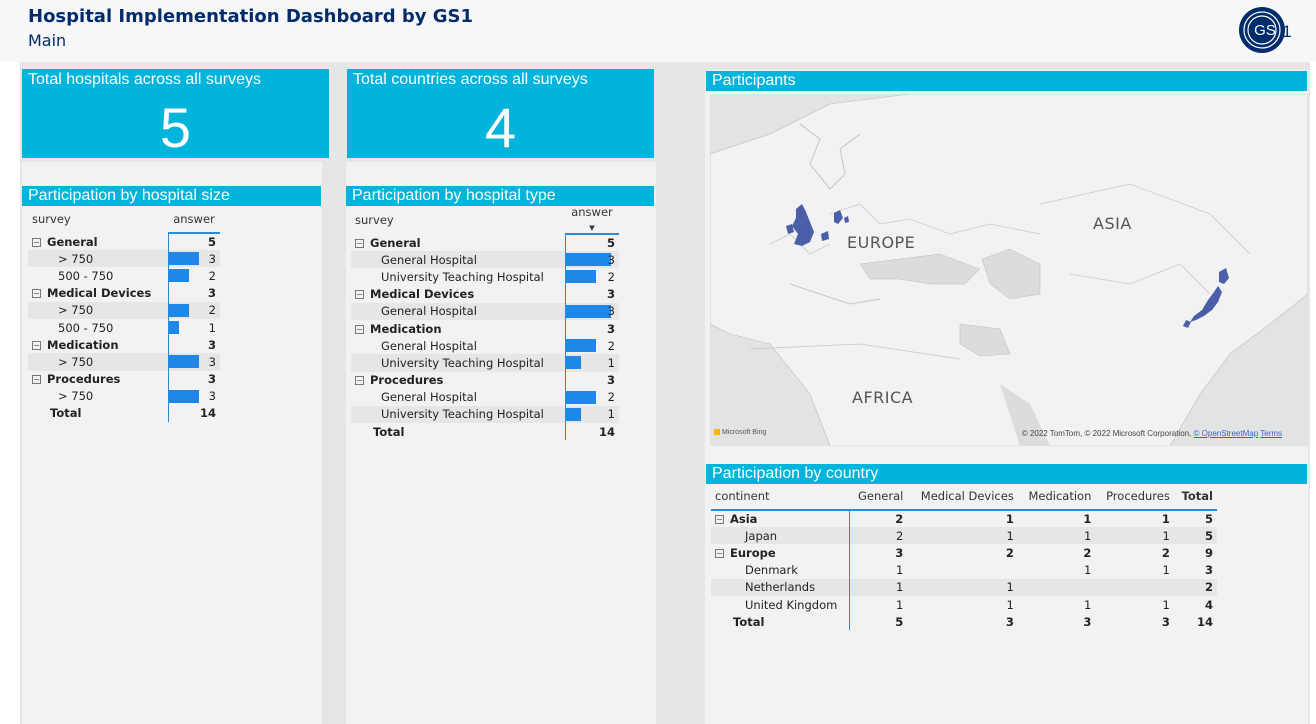 The height and width of the screenshot is (724, 1316). Describe the element at coordinates (1006, 474) in the screenshot. I see `country-panel-title: Participation by country` at that location.